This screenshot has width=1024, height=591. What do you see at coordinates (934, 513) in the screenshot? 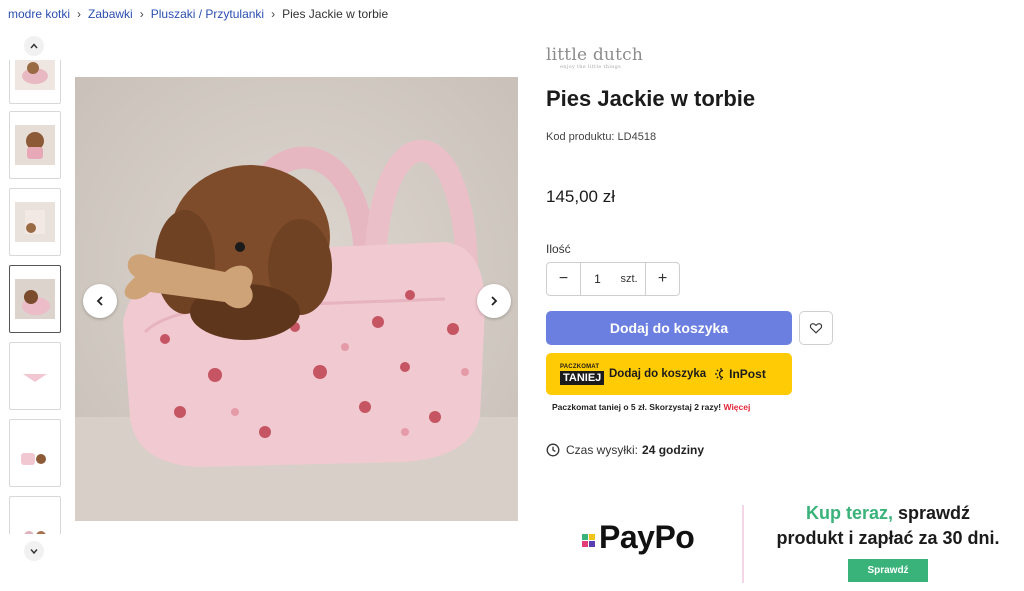
I see `paypo-headline-rest: sprawdź` at bounding box center [934, 513].